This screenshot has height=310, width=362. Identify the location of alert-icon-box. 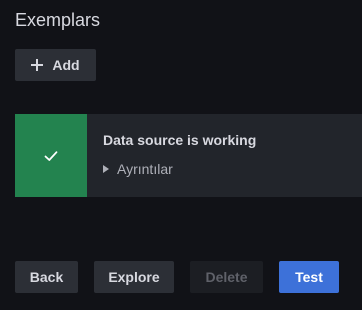
(51, 155).